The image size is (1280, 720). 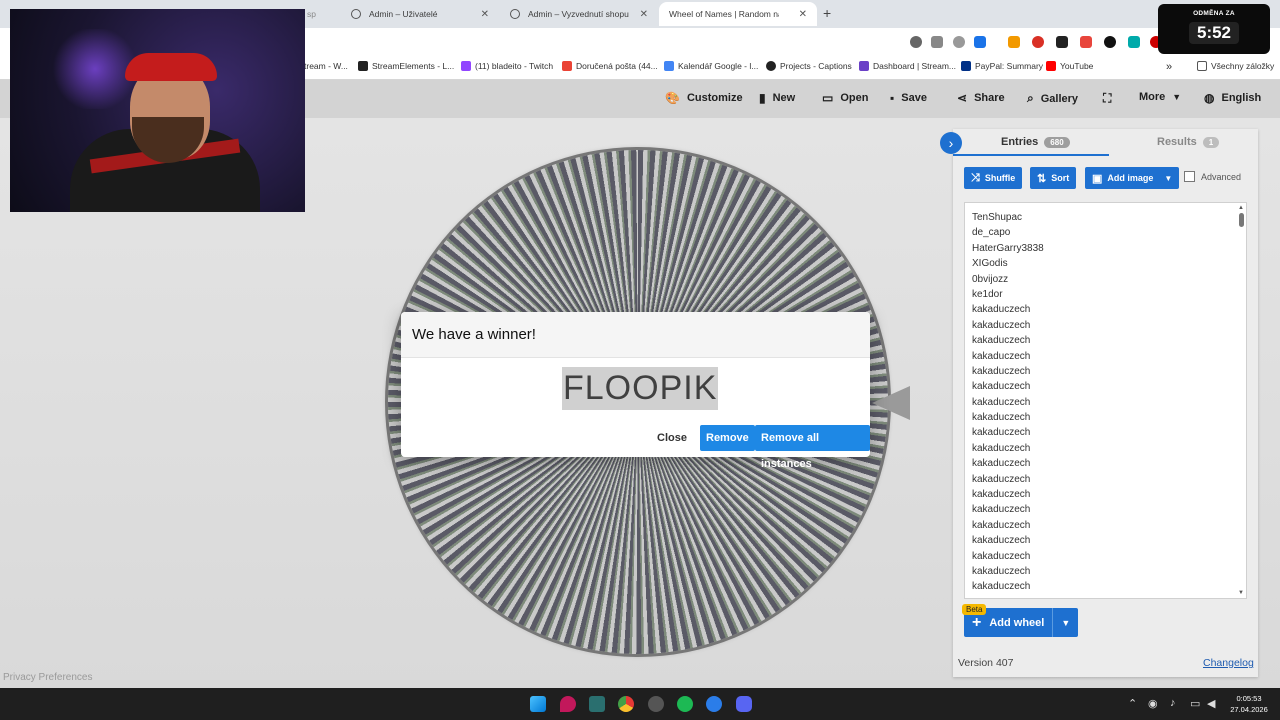 What do you see at coordinates (1241, 208) in the screenshot?
I see `scroll-up-icon: ▲` at bounding box center [1241, 208].